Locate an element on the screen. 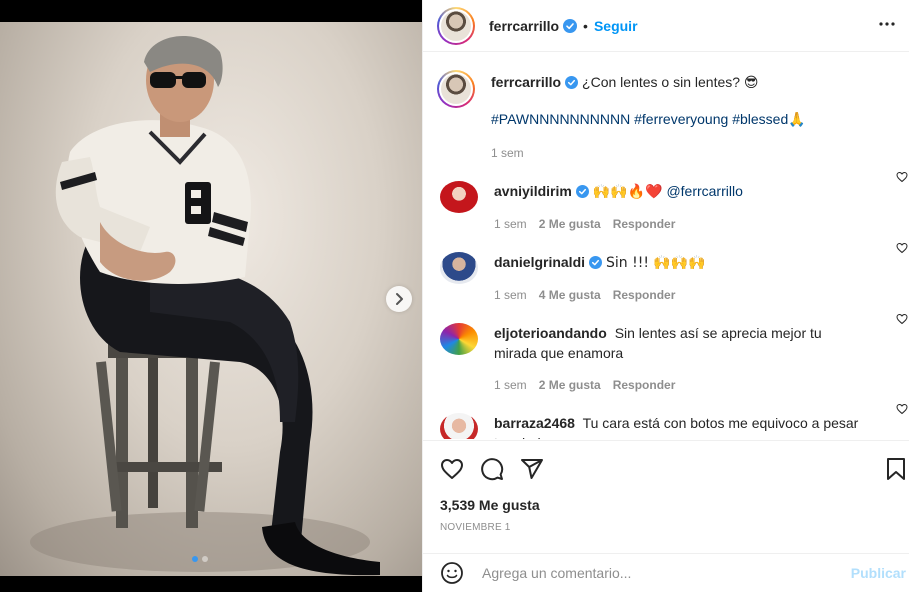  post-header: ferrcarrillo • Seguir is located at coordinates (666, 26).